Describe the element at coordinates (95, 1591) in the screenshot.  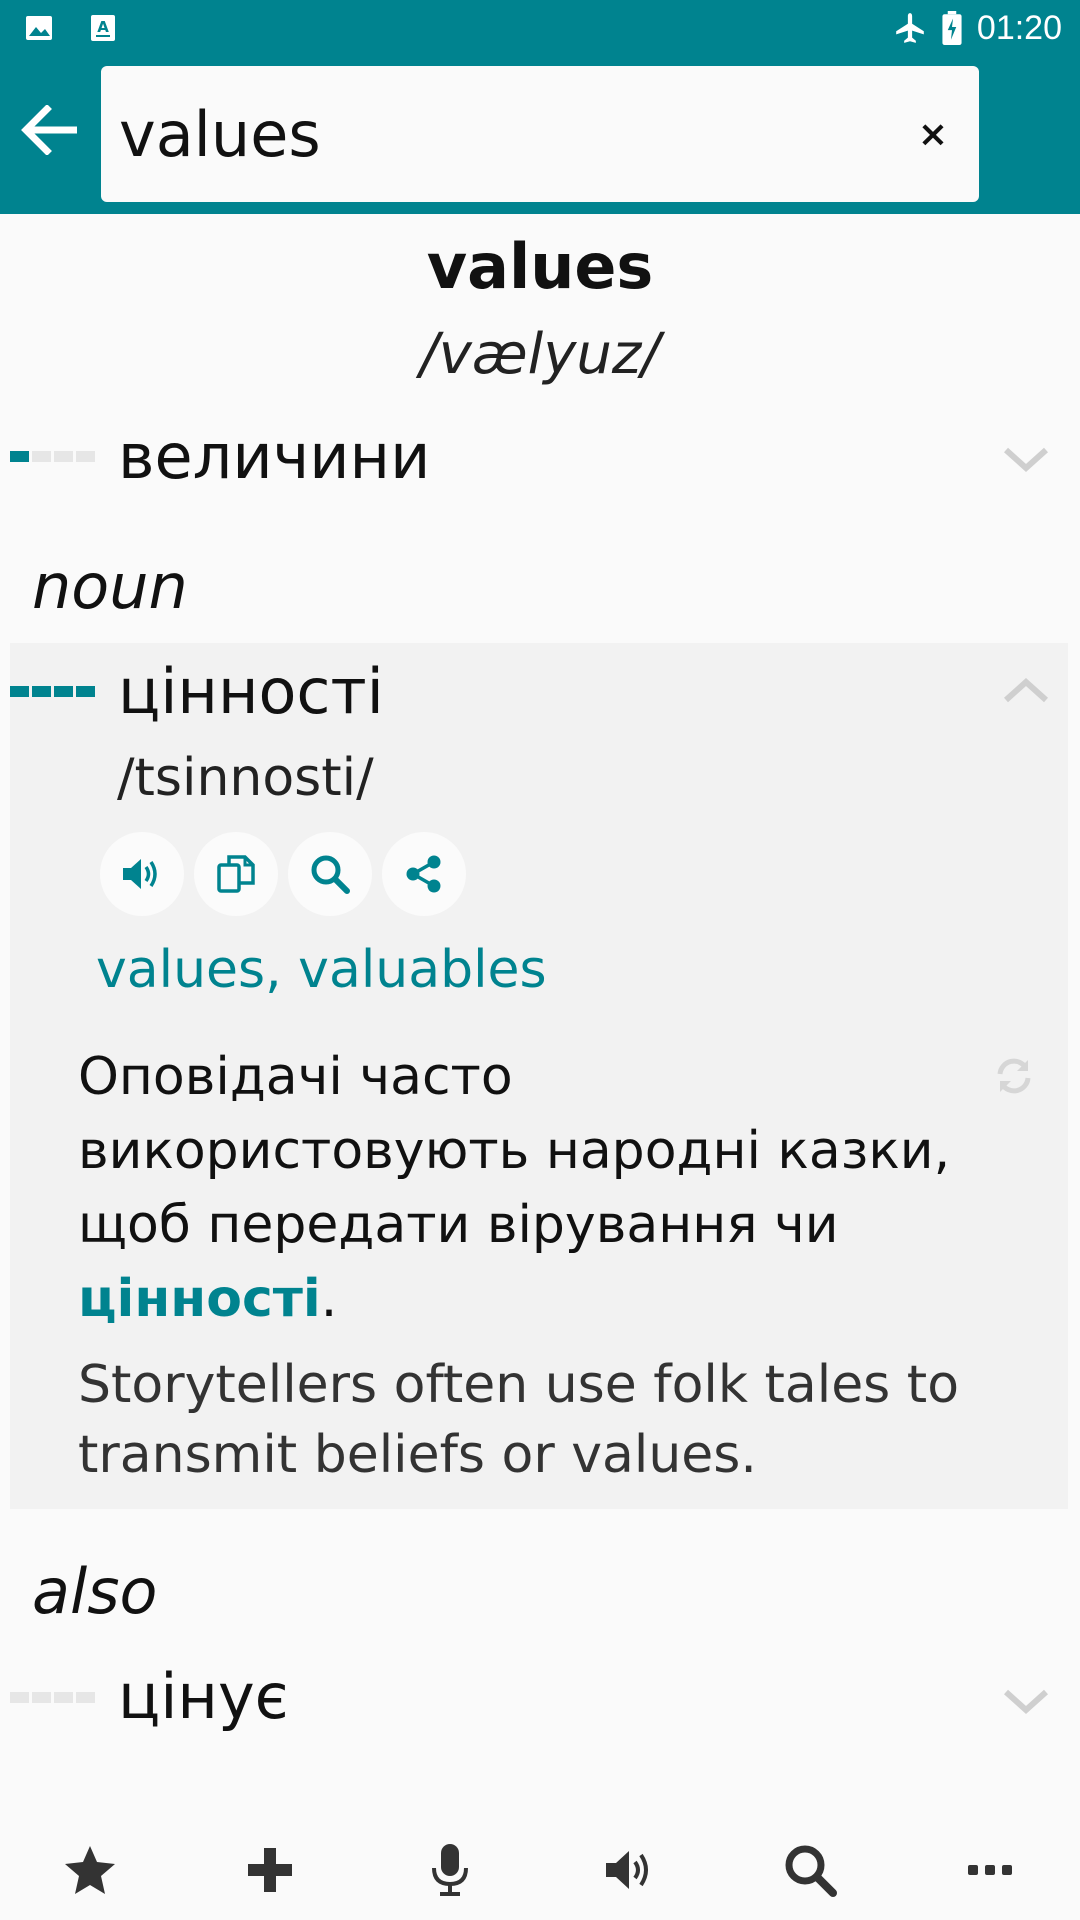
I see `also-label: also` at that location.